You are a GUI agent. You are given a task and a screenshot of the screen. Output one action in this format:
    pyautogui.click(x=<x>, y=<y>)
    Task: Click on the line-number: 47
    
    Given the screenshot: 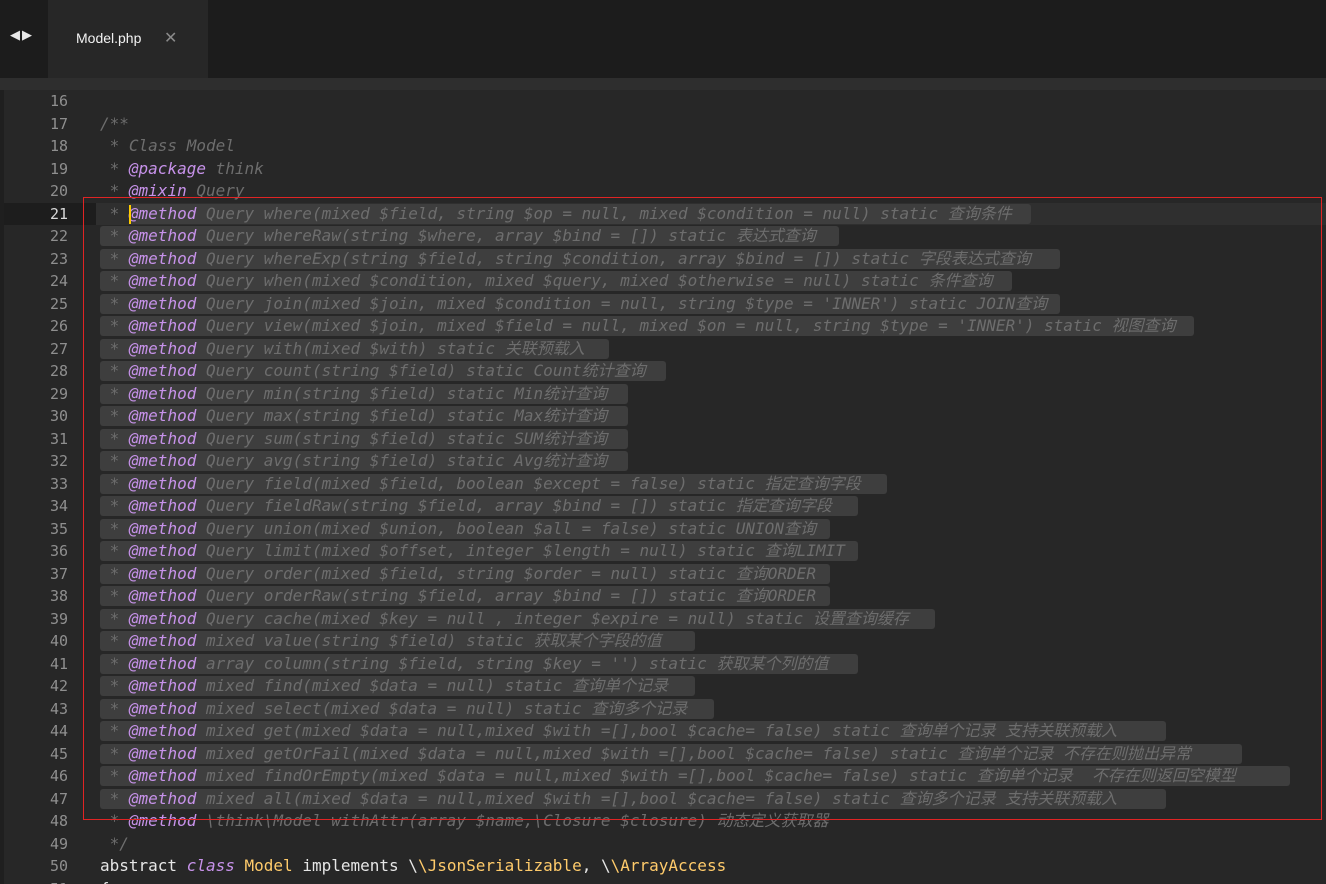 What is the action you would take?
    pyautogui.click(x=58, y=798)
    